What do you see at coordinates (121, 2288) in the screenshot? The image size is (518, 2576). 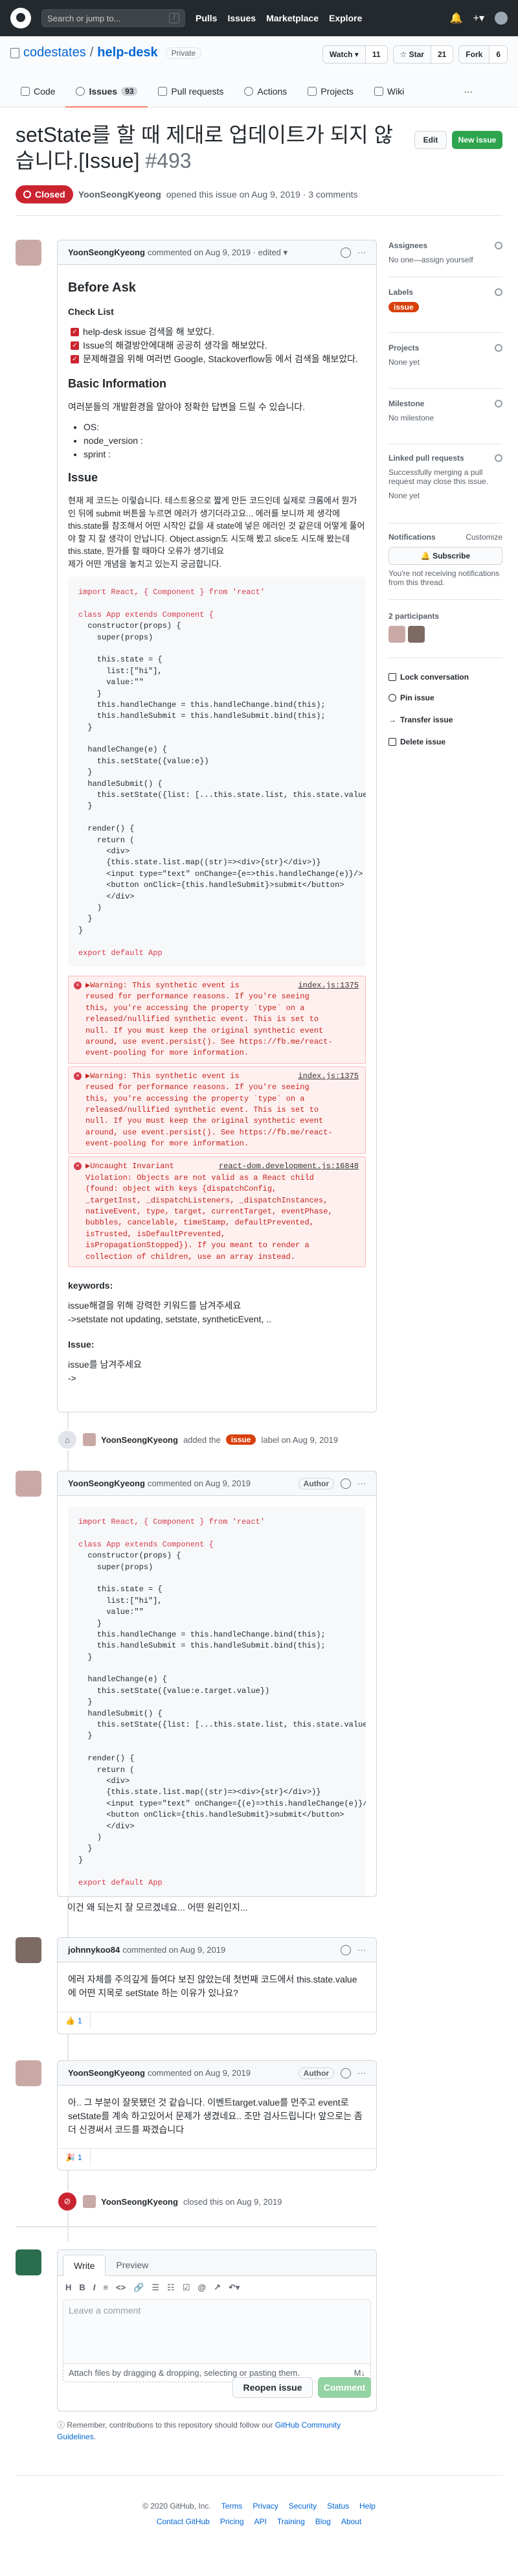 I see `code-icon: <>` at bounding box center [121, 2288].